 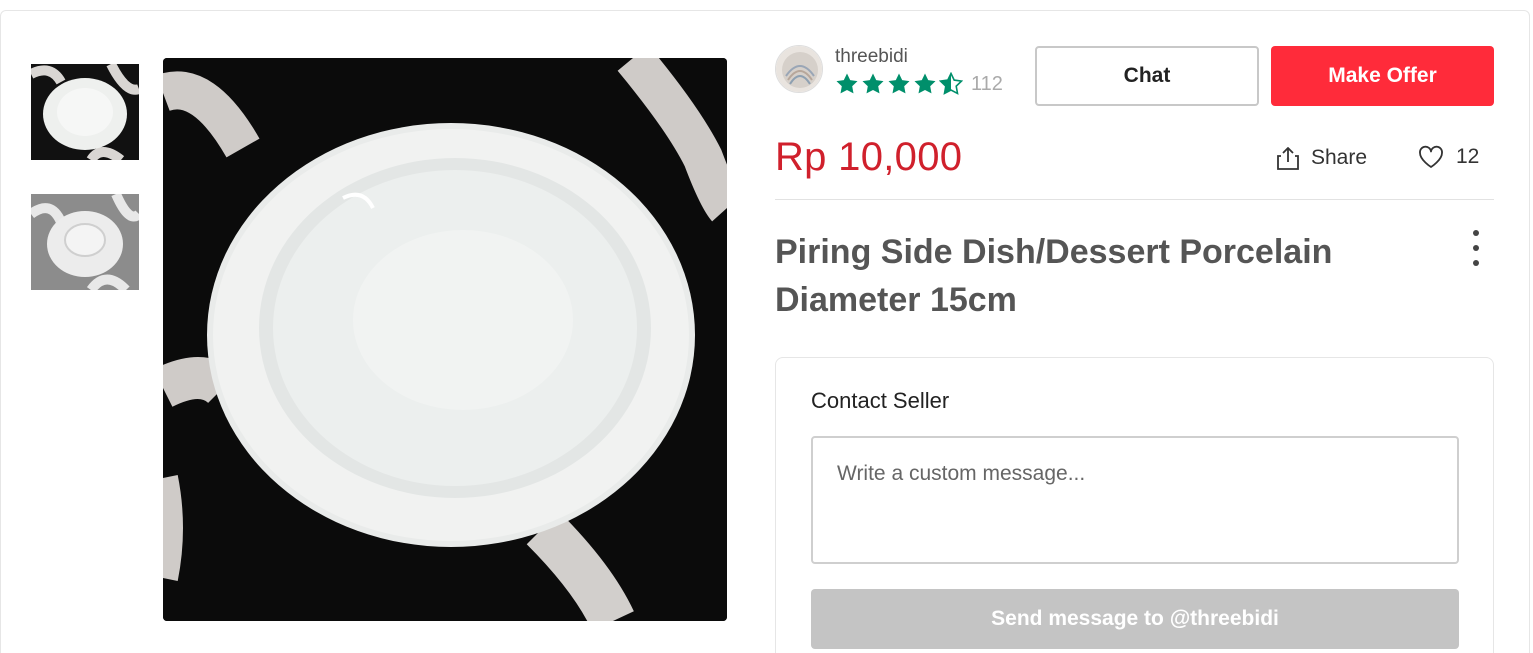 What do you see at coordinates (1431, 156) in the screenshot?
I see `heart-icon` at bounding box center [1431, 156].